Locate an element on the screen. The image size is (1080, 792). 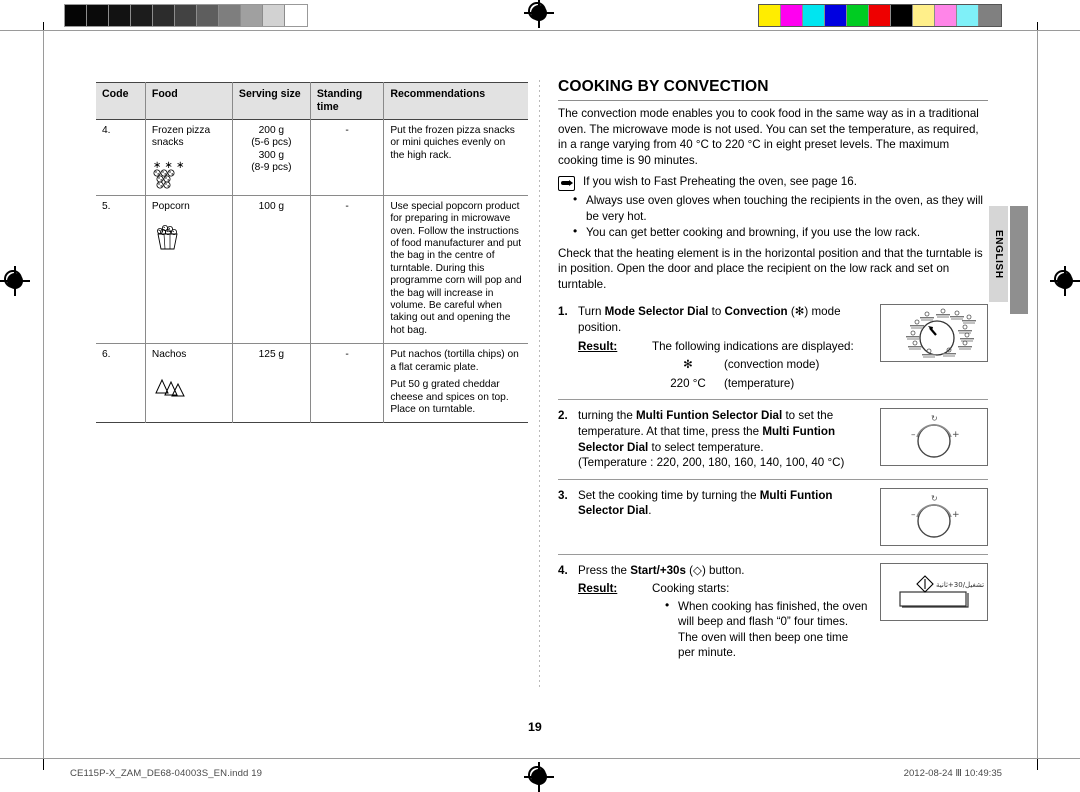
serving-size-line: (8-9 pcs) is located at coordinates (271, 168).